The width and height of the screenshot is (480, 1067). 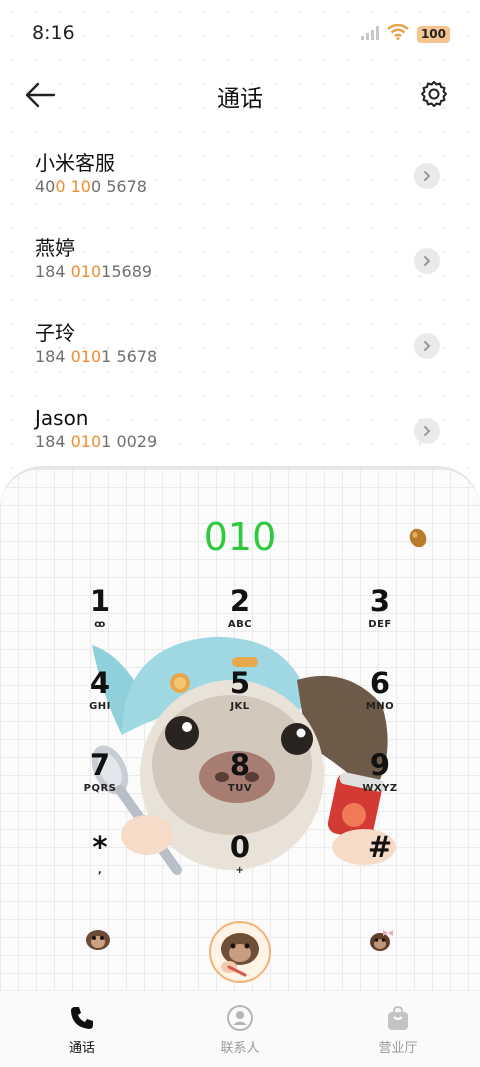 I want to click on sticker-button-right, so click(x=380, y=942).